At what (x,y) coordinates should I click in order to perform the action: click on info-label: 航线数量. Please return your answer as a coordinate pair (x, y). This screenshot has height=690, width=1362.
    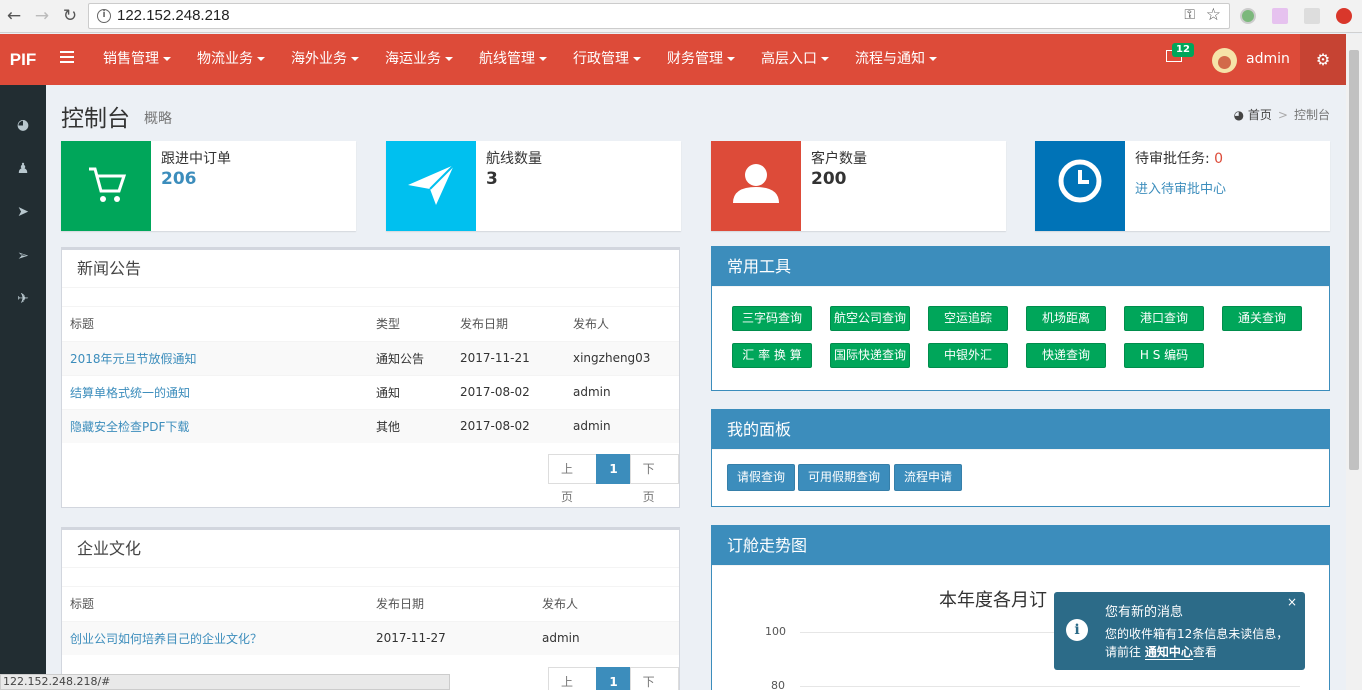
    Looking at the image, I should click on (514, 159).